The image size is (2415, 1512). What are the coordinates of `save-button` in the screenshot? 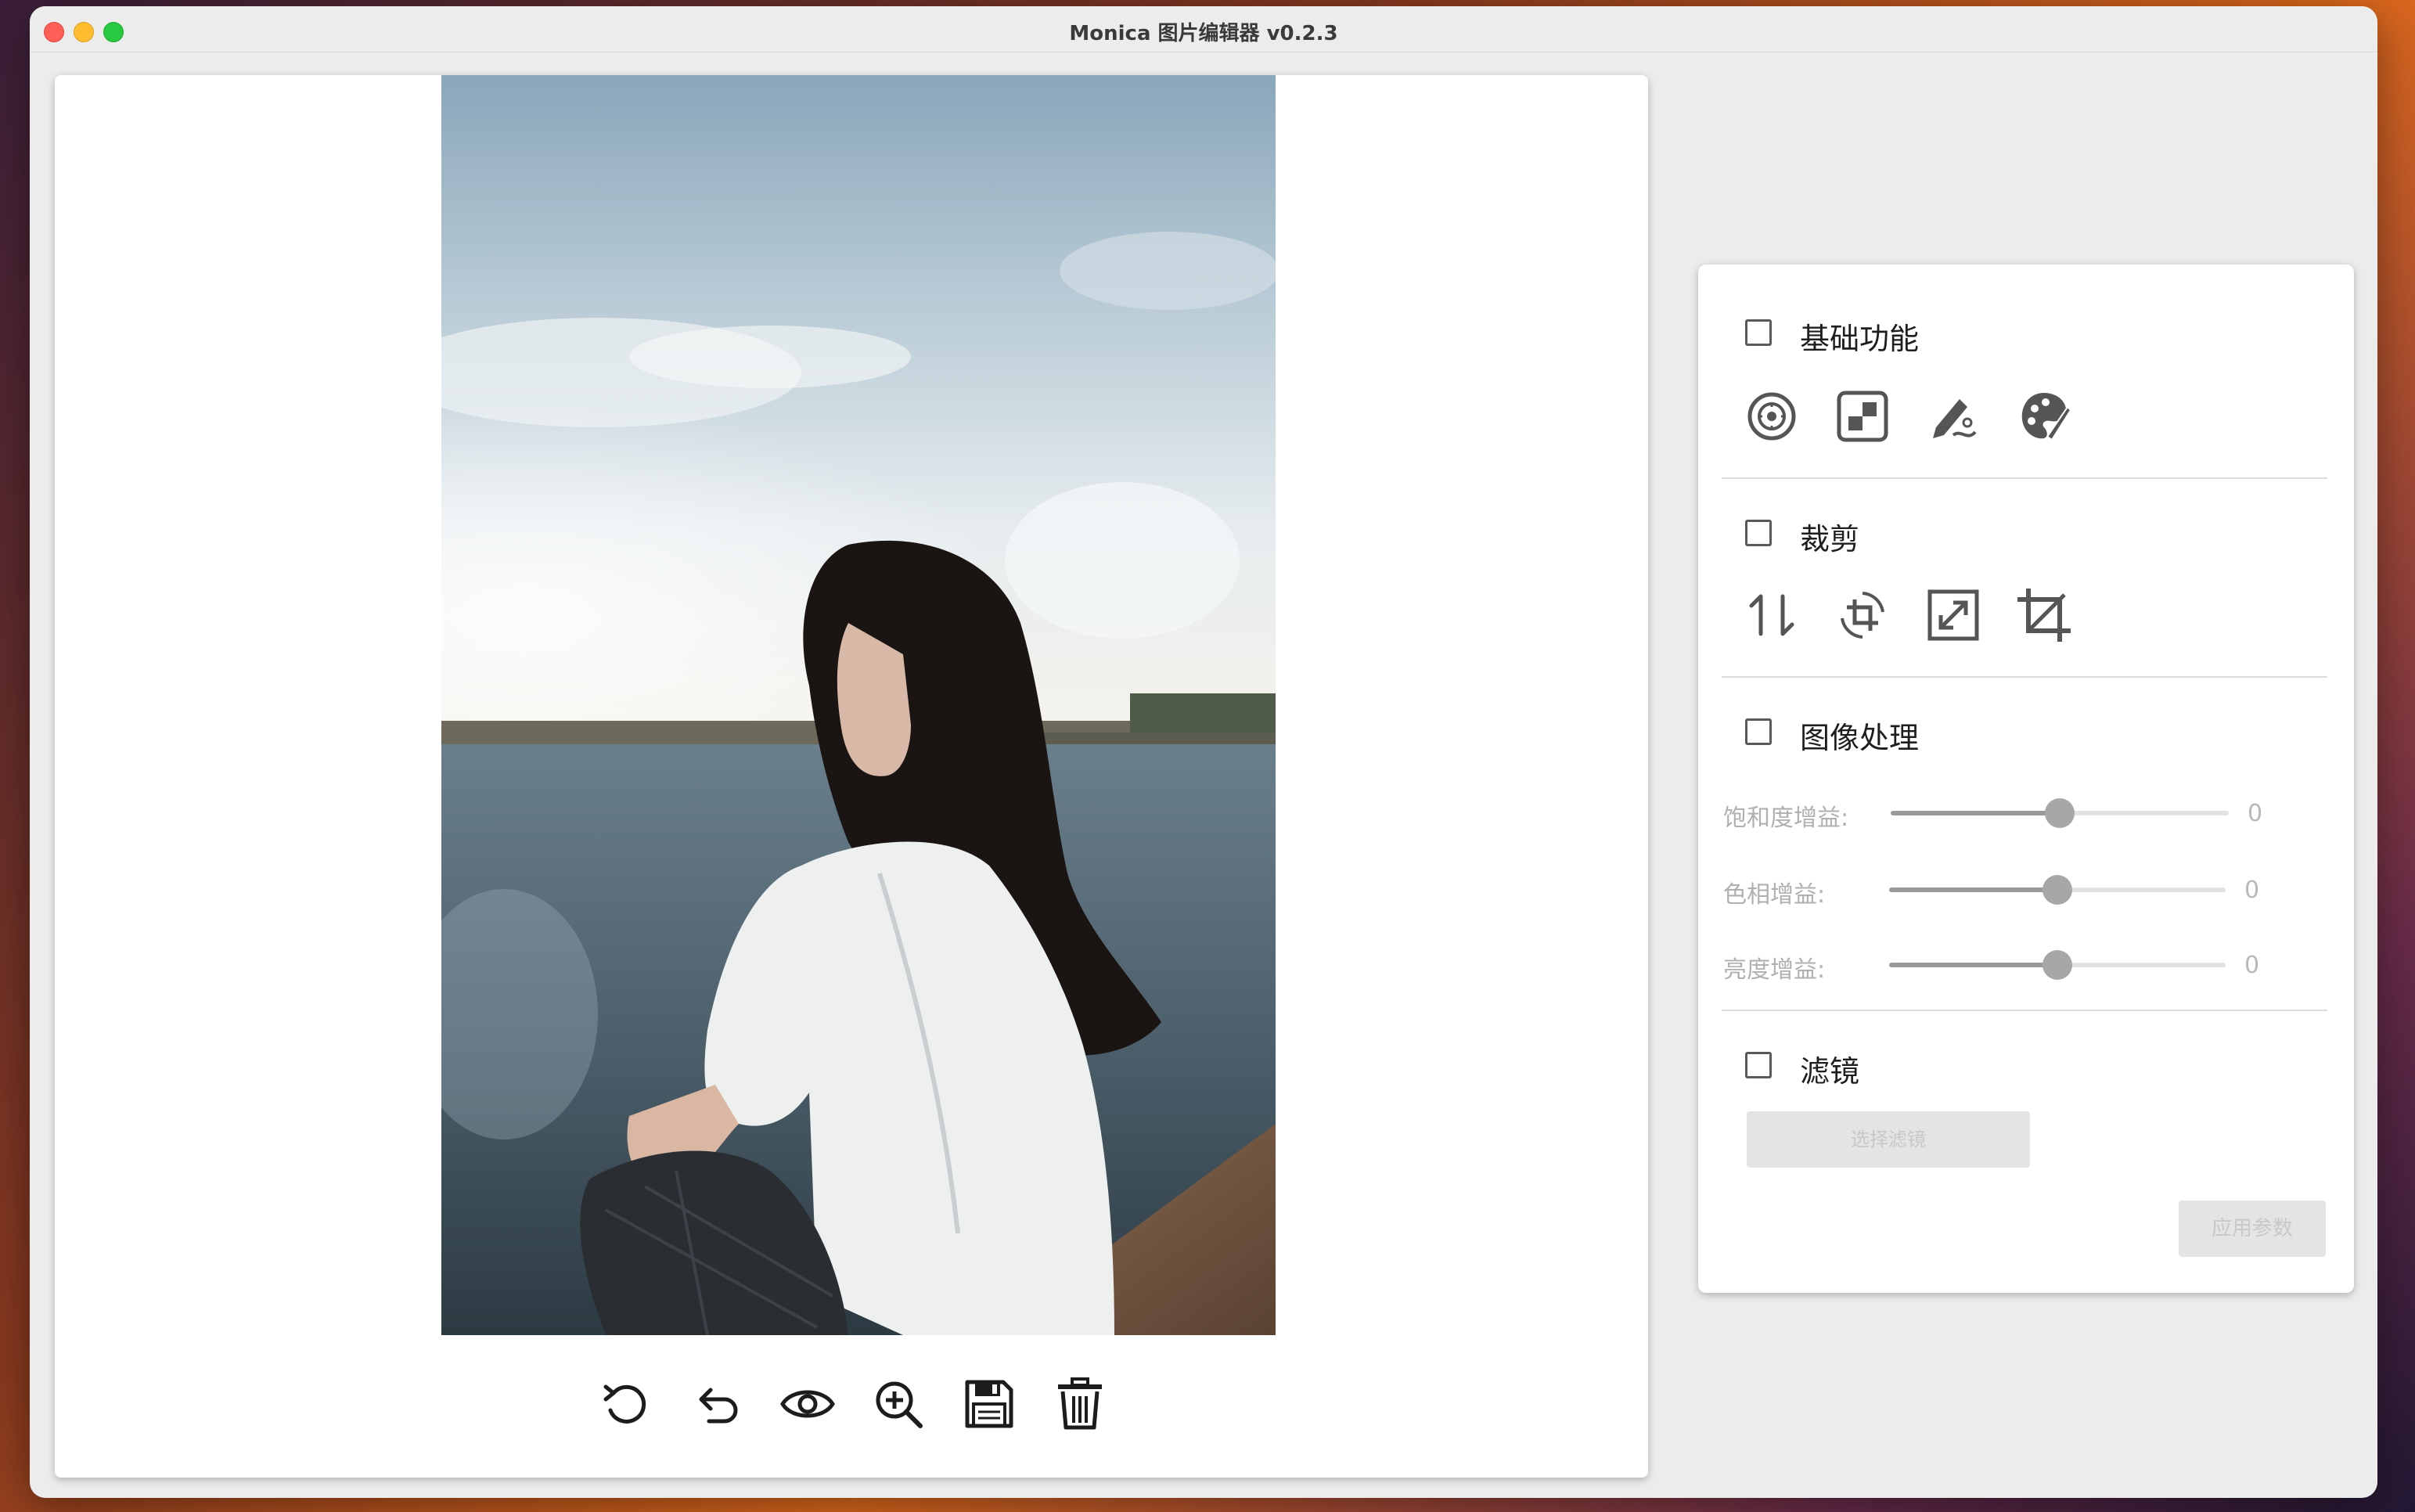 It's located at (989, 1404).